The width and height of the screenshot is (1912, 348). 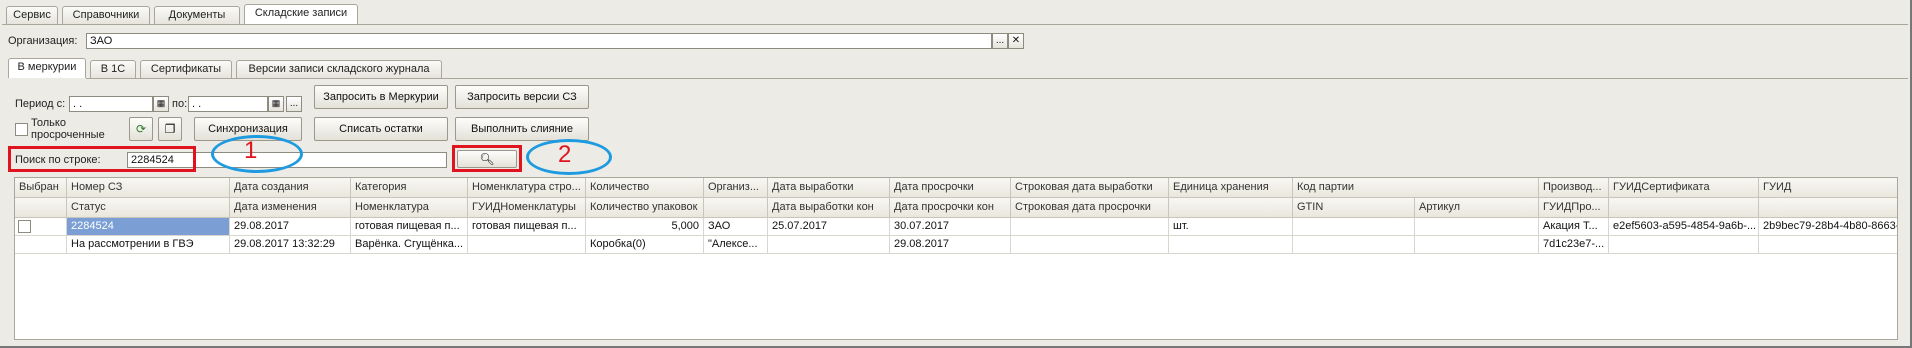 I want to click on table-cell: 30.07.2017, so click(x=950, y=227).